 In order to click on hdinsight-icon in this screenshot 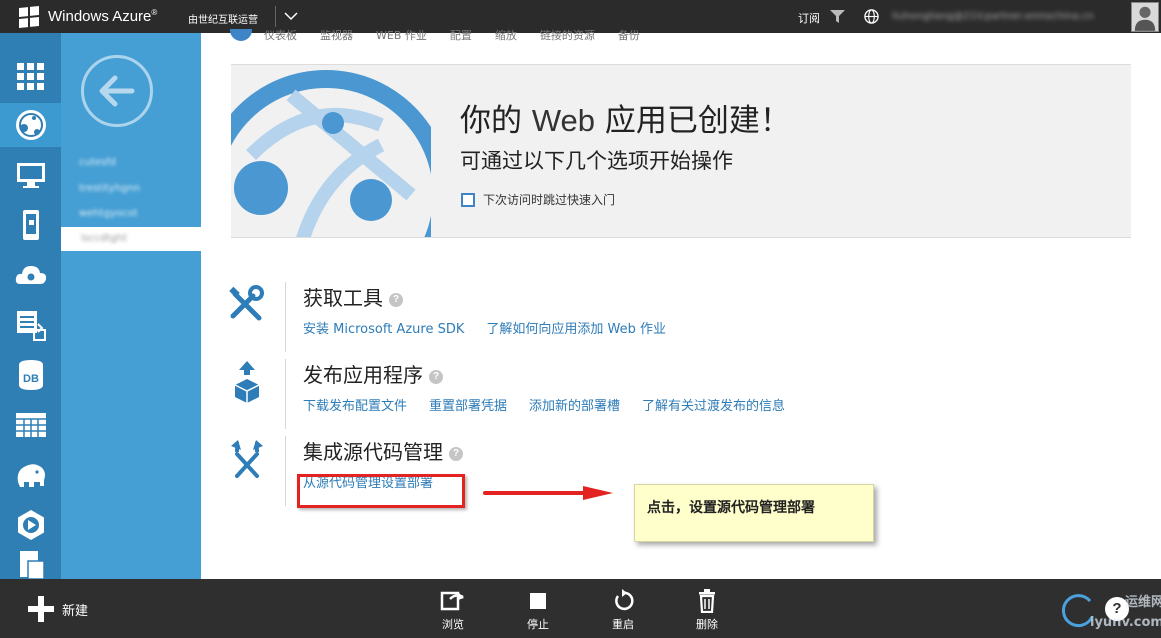, I will do `click(30, 475)`.